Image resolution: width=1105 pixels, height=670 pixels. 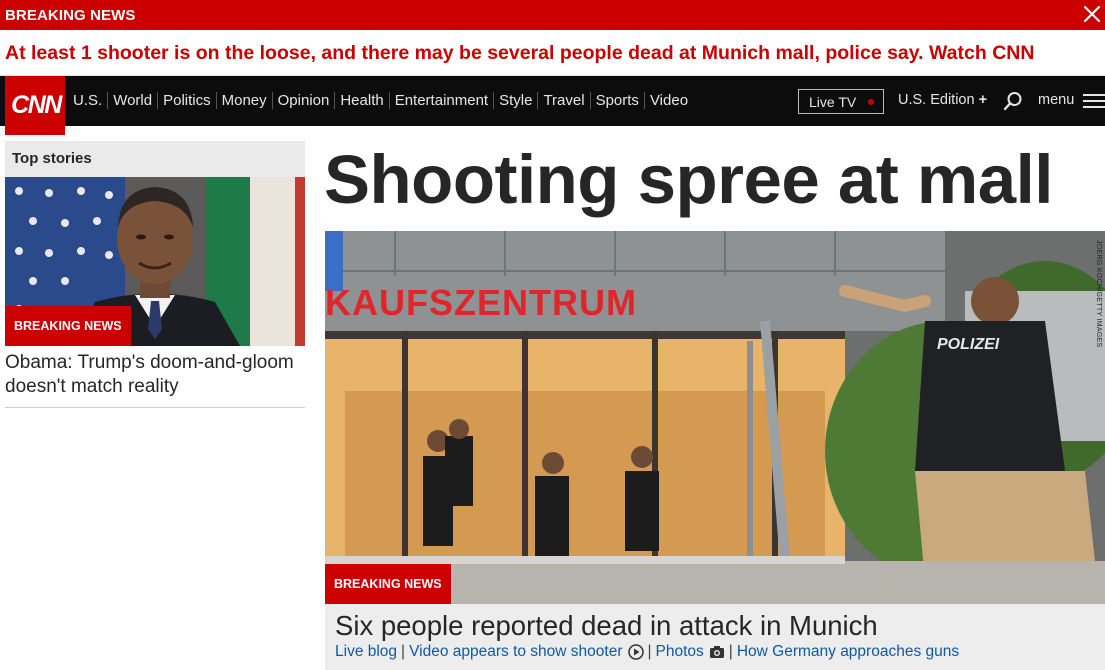 What do you see at coordinates (983, 100) in the screenshot?
I see `plus-icon: +` at bounding box center [983, 100].